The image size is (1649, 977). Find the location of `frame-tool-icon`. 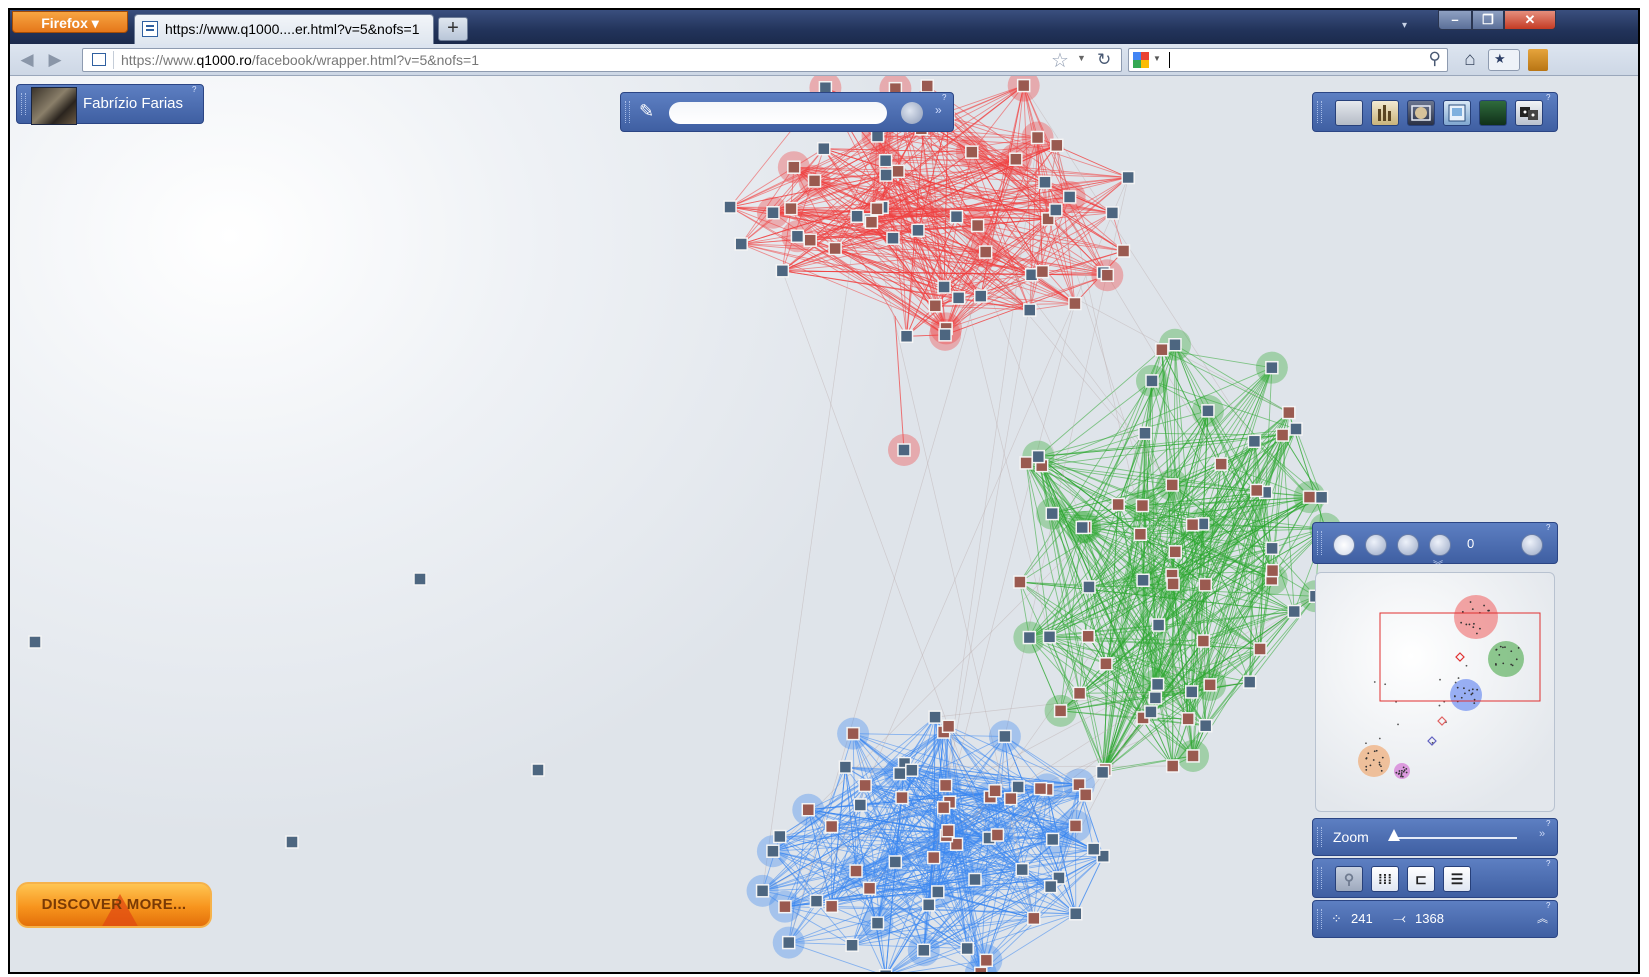

frame-tool-icon is located at coordinates (1457, 113).